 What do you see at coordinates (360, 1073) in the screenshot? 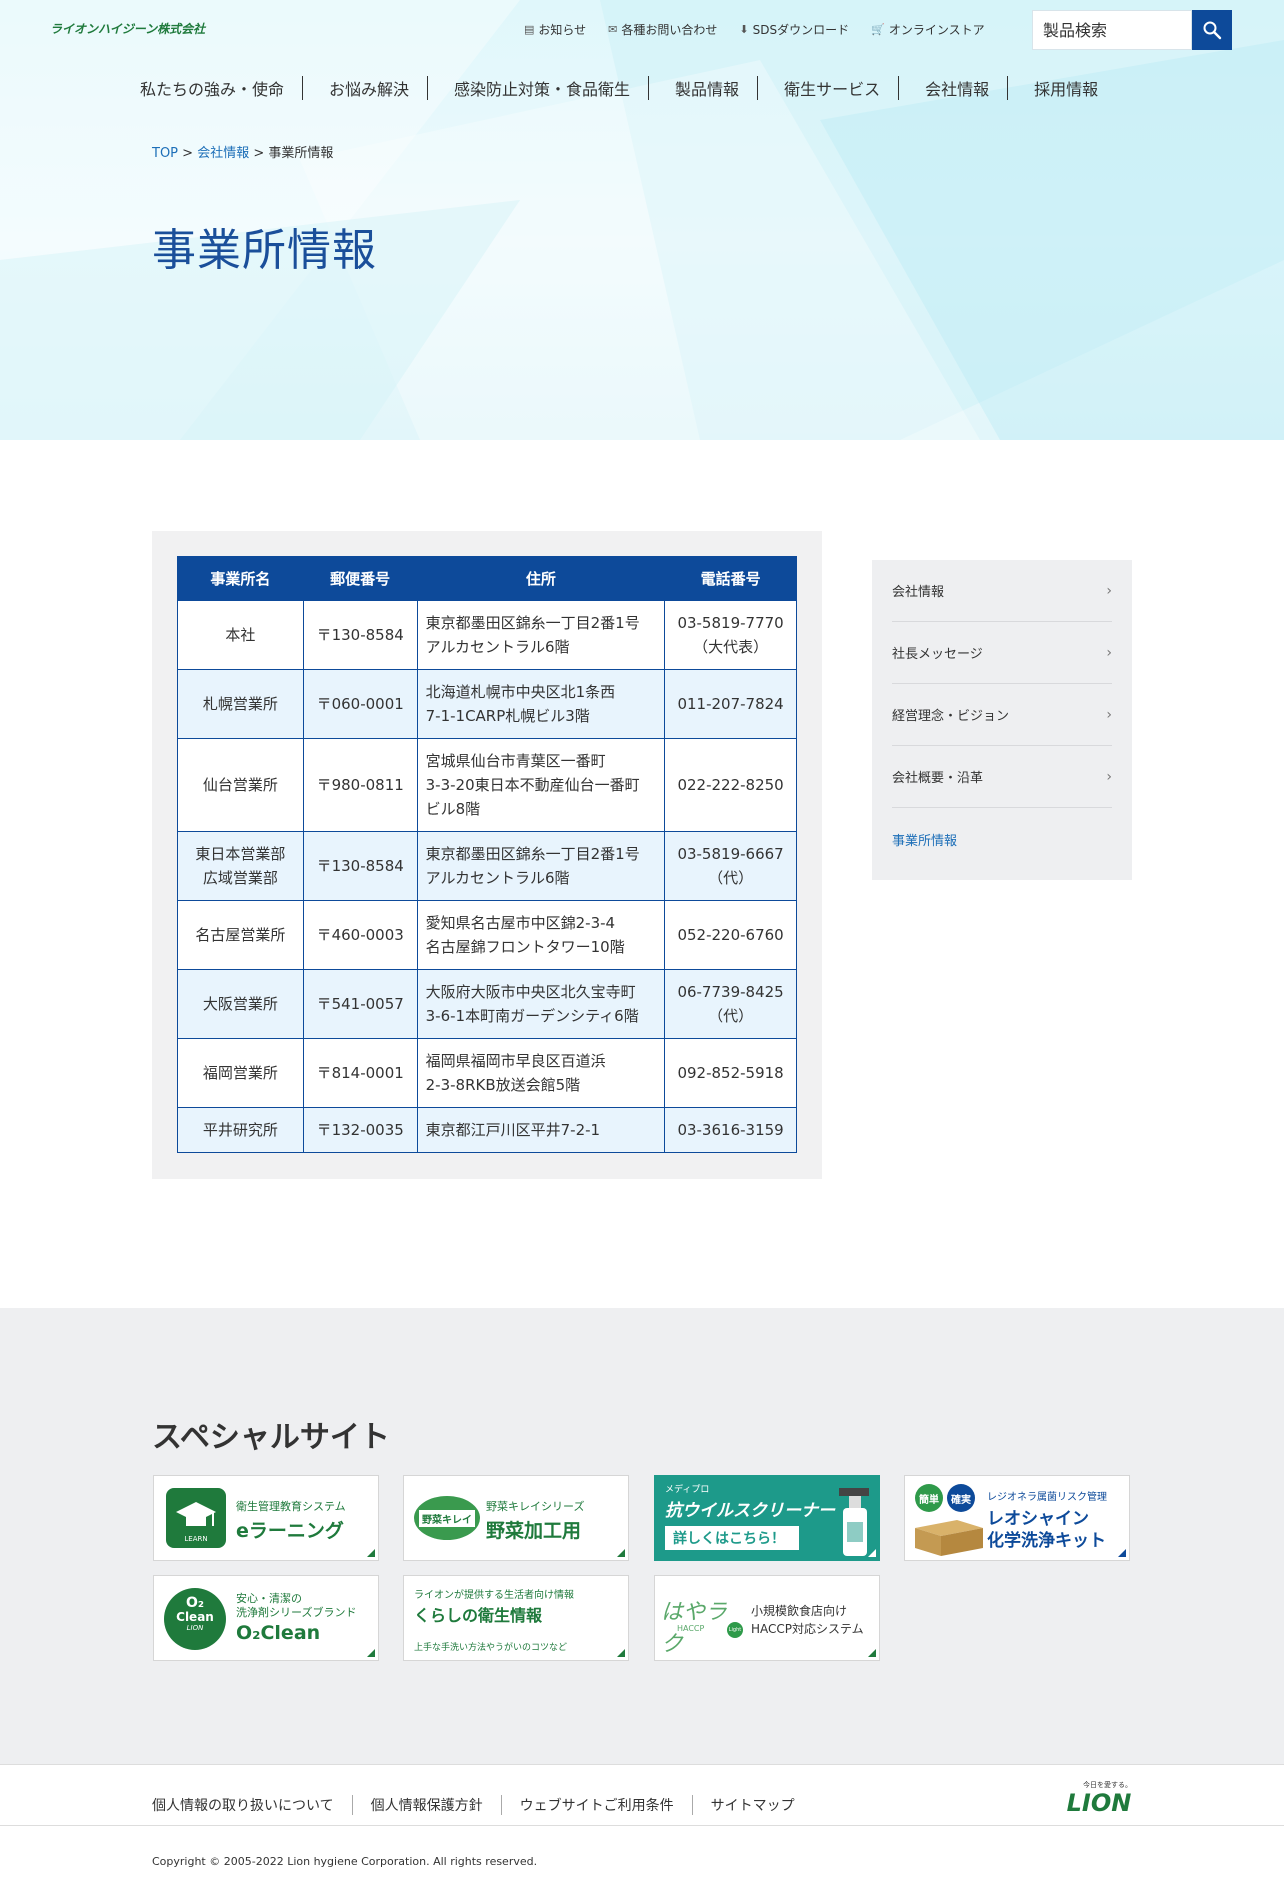
I see `office-zip: 〒814-0001` at bounding box center [360, 1073].